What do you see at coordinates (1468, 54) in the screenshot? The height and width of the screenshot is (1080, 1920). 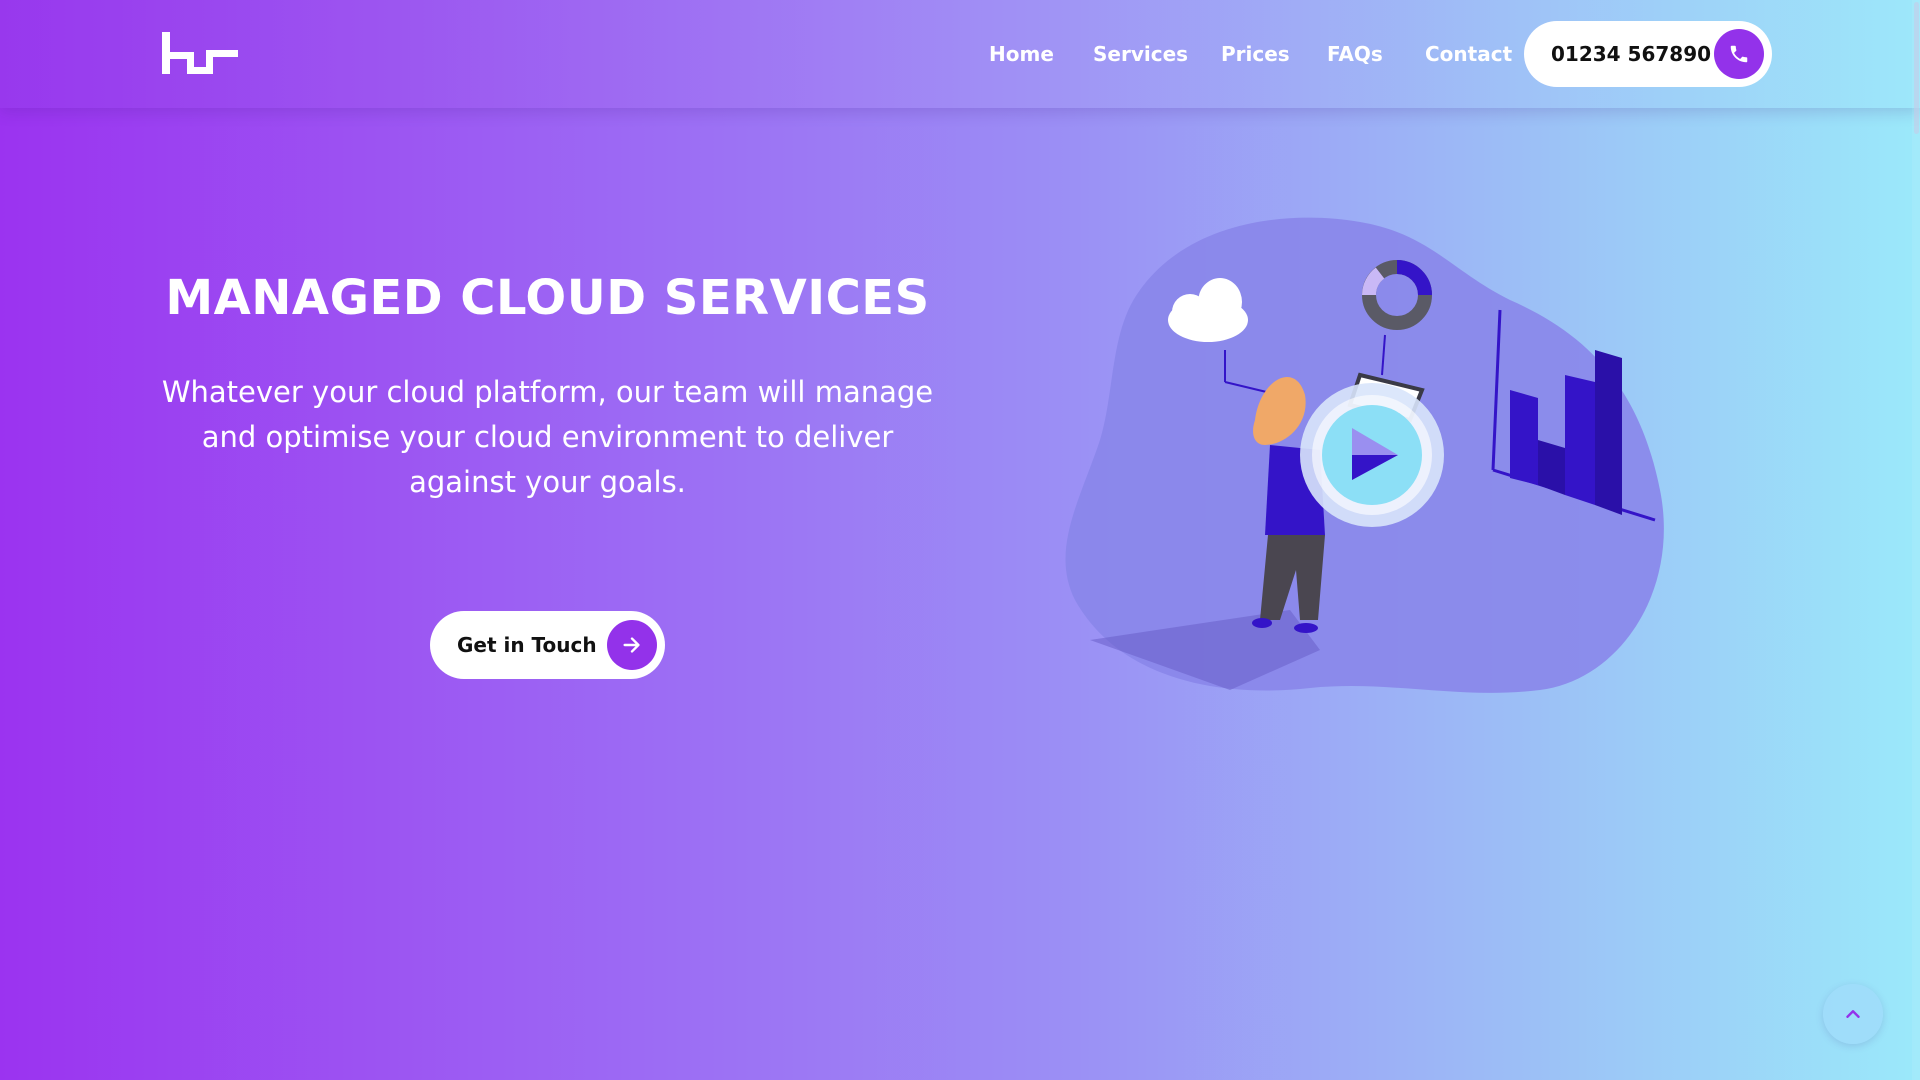 I see `nav-contact-link: Contact` at bounding box center [1468, 54].